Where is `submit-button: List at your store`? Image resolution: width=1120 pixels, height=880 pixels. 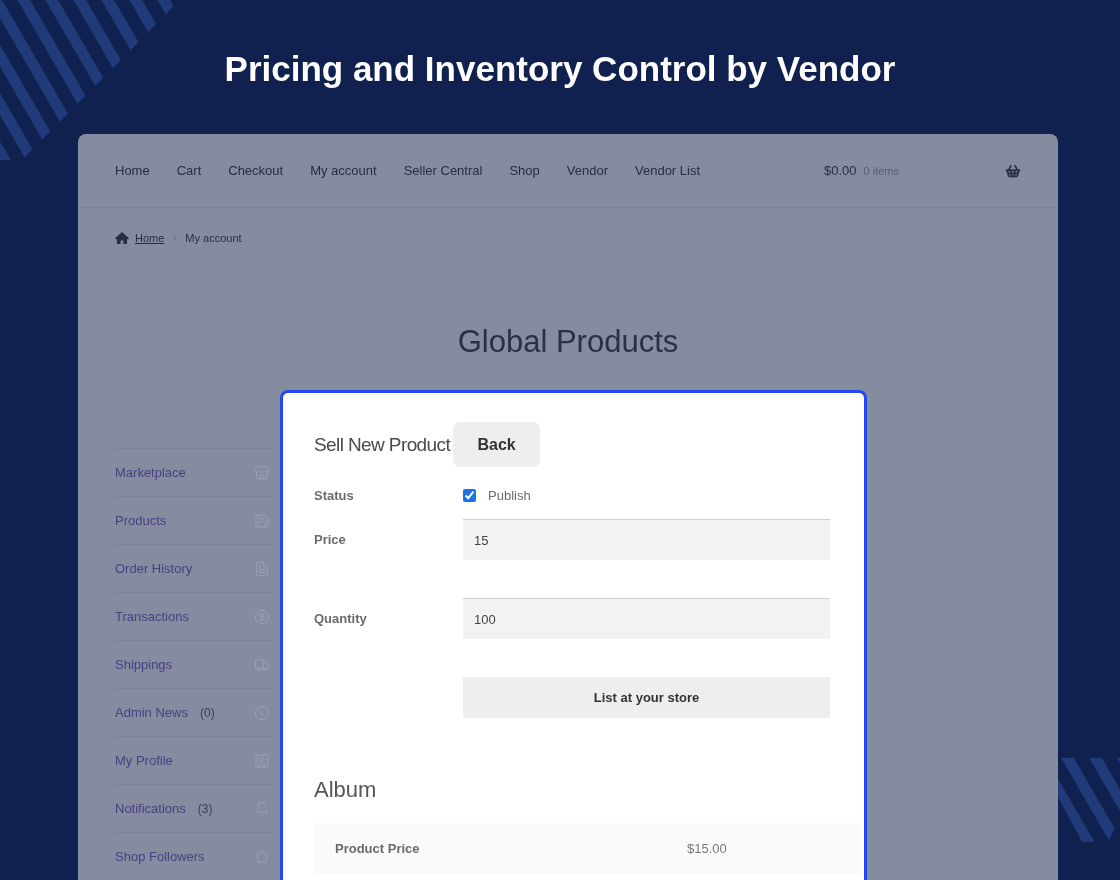
submit-button: List at your store is located at coordinates (646, 697).